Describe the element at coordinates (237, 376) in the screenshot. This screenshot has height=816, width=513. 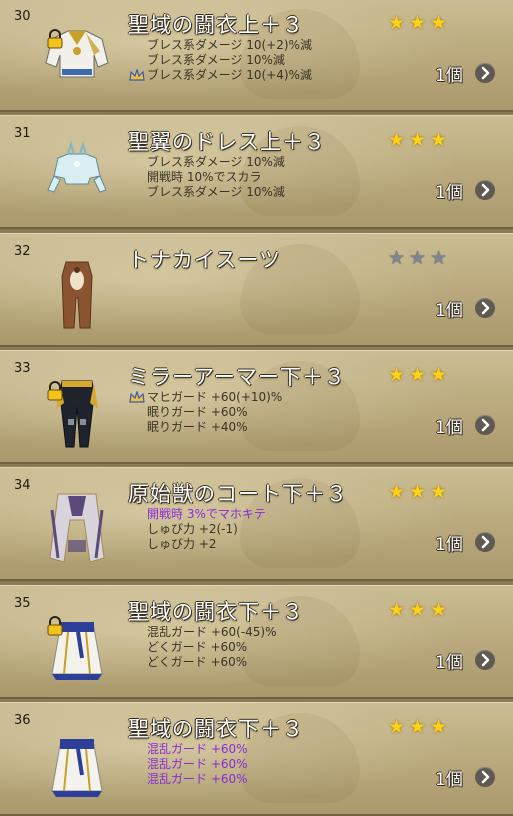
I see `item-name: ミラーアーマー下＋３` at that location.